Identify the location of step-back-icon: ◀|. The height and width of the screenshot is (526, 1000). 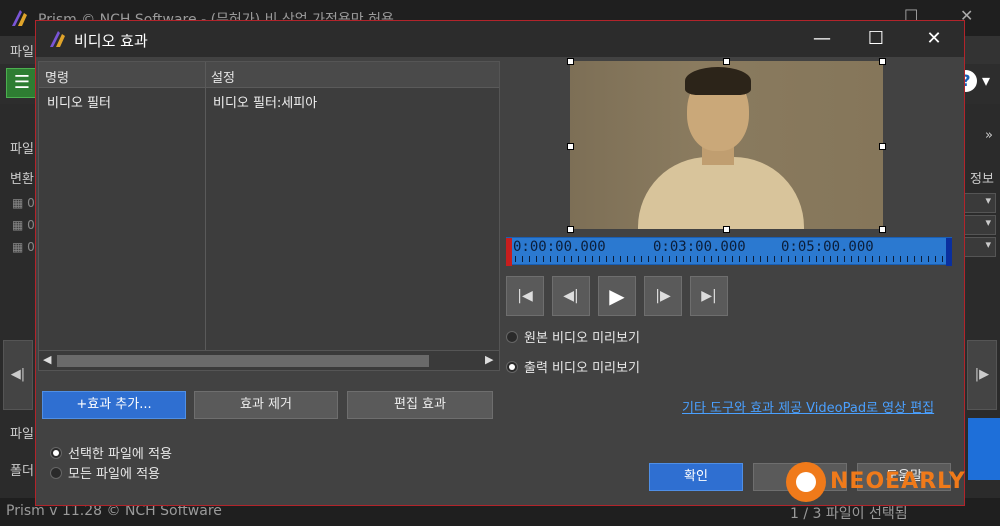
(571, 296).